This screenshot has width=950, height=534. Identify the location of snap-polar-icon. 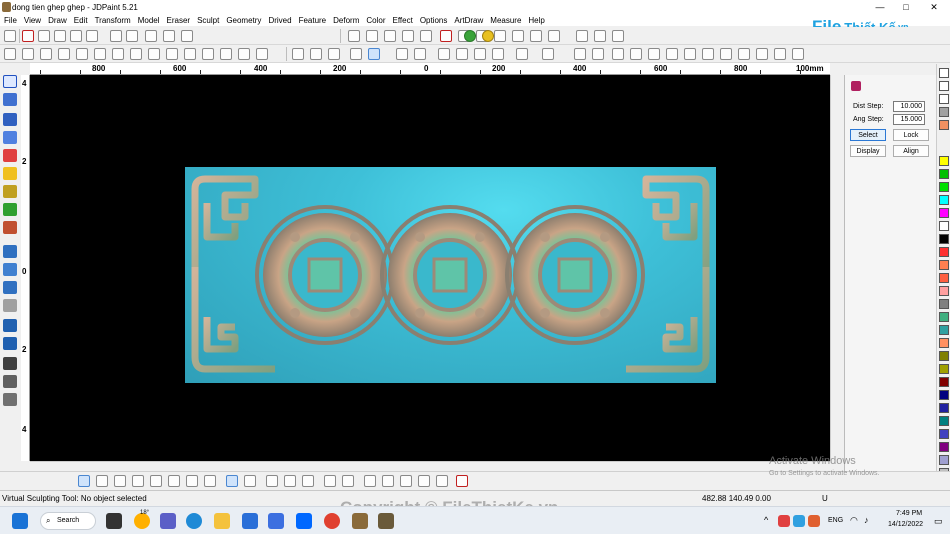
(250, 481).